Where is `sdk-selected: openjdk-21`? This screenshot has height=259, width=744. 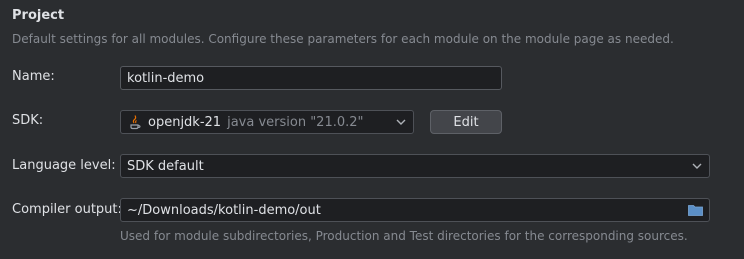
sdk-selected: openjdk-21 is located at coordinates (185, 122).